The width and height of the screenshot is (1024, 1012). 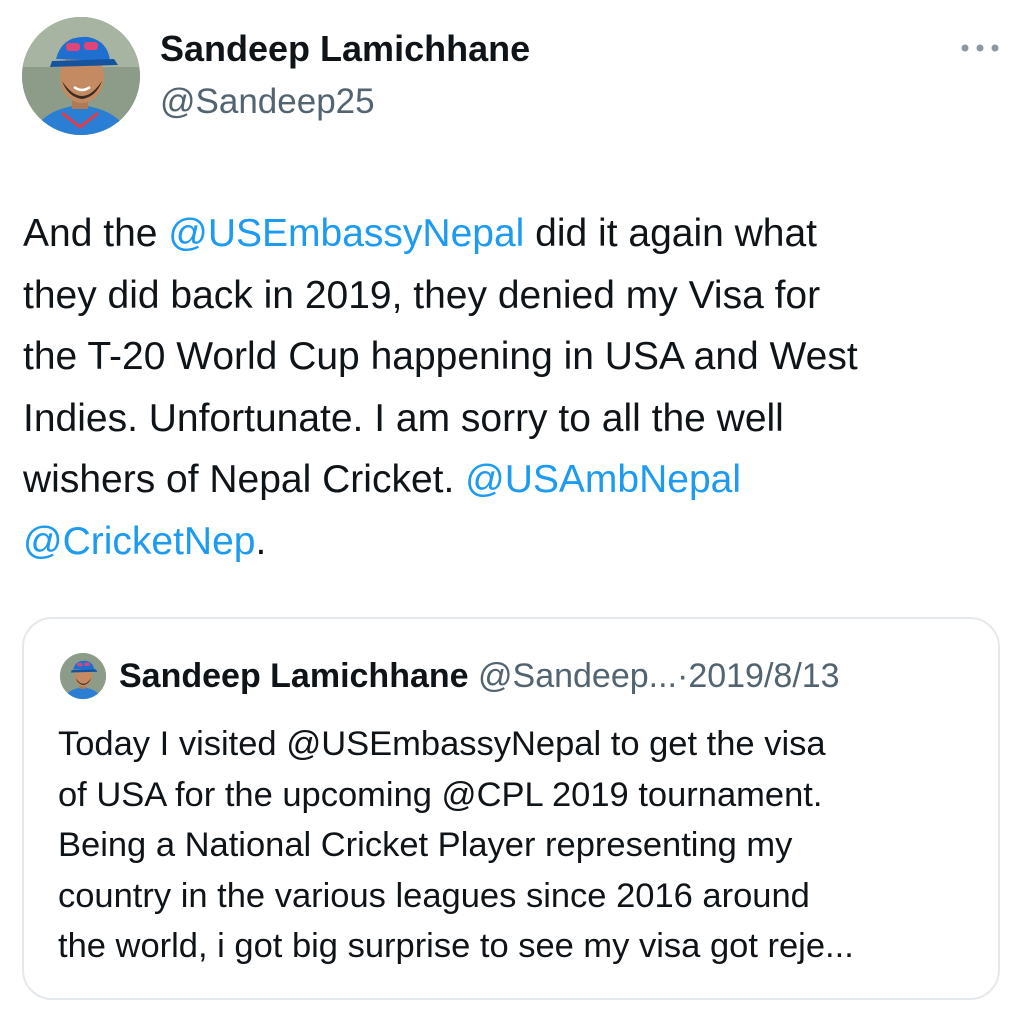 What do you see at coordinates (510, 542) in the screenshot?
I see `tweet-line: @CricketNep.` at bounding box center [510, 542].